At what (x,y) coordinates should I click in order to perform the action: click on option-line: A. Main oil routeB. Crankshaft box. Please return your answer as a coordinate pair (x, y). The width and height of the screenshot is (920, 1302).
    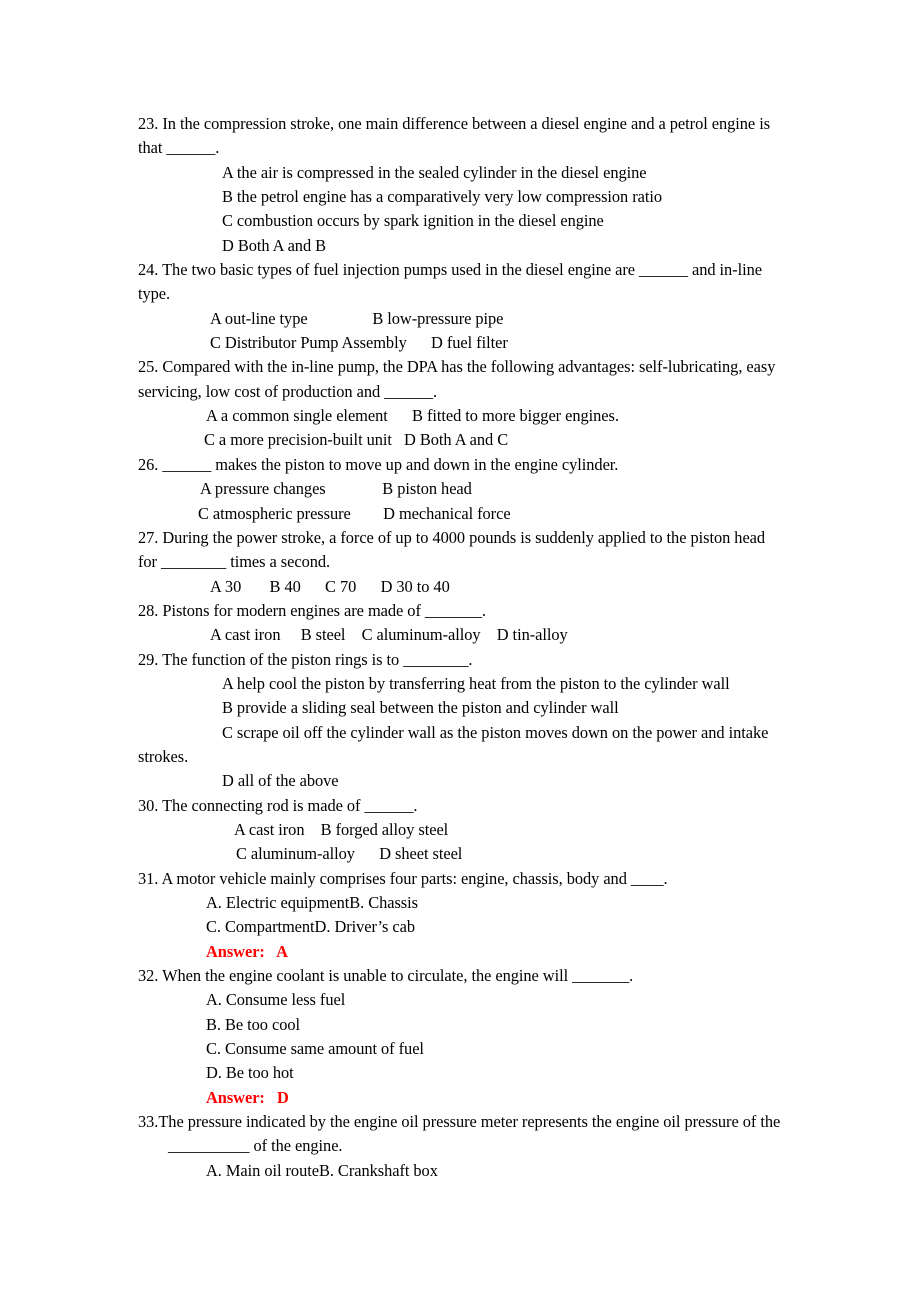
    Looking at the image, I should click on (322, 1170).